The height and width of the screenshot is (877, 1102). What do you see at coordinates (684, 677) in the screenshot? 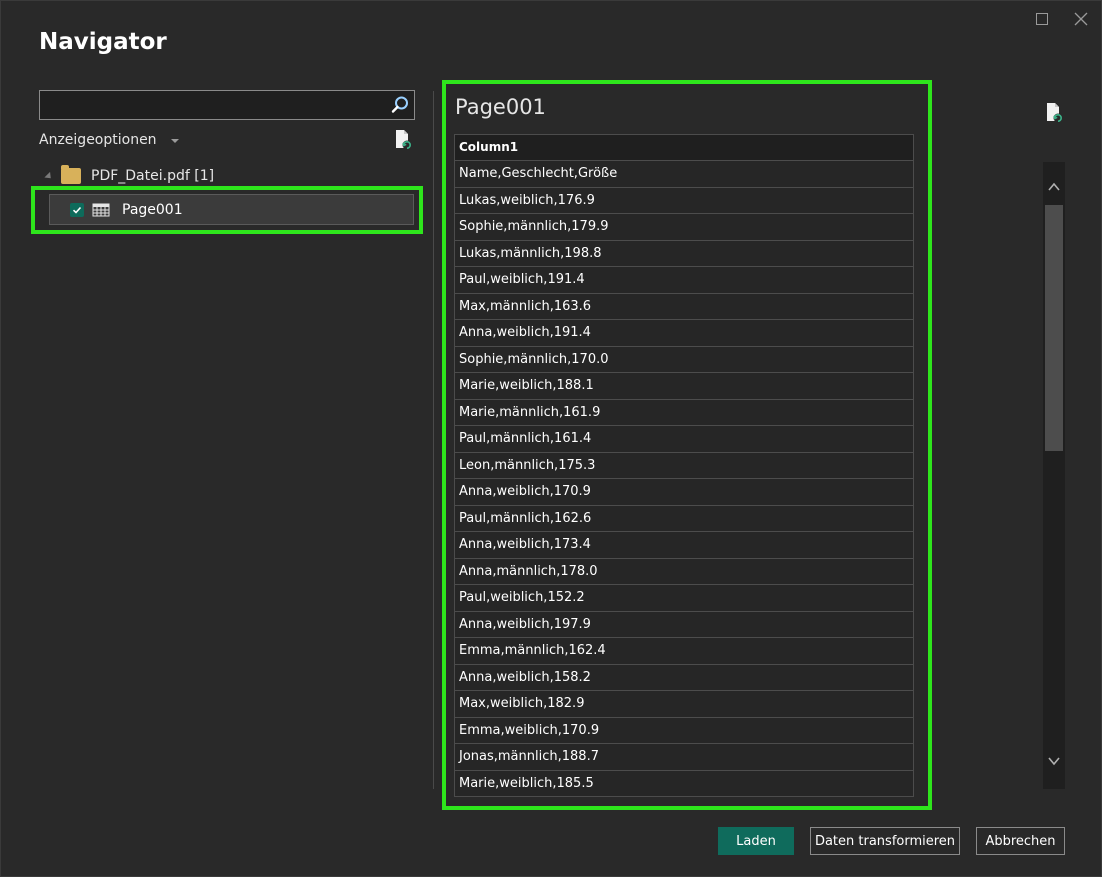
I see `table-row: Anna,weiblich,158.2` at bounding box center [684, 677].